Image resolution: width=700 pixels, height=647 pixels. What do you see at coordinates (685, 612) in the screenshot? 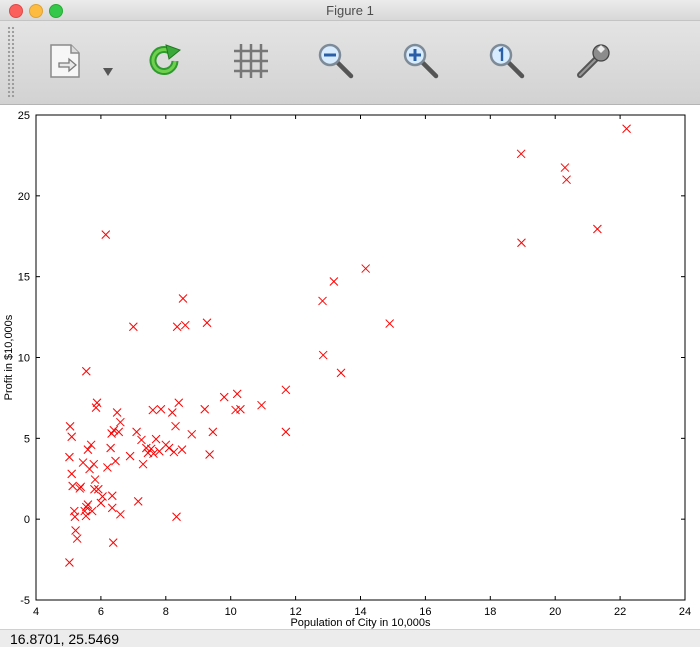
I see `x-tick-label: 24` at bounding box center [685, 612].